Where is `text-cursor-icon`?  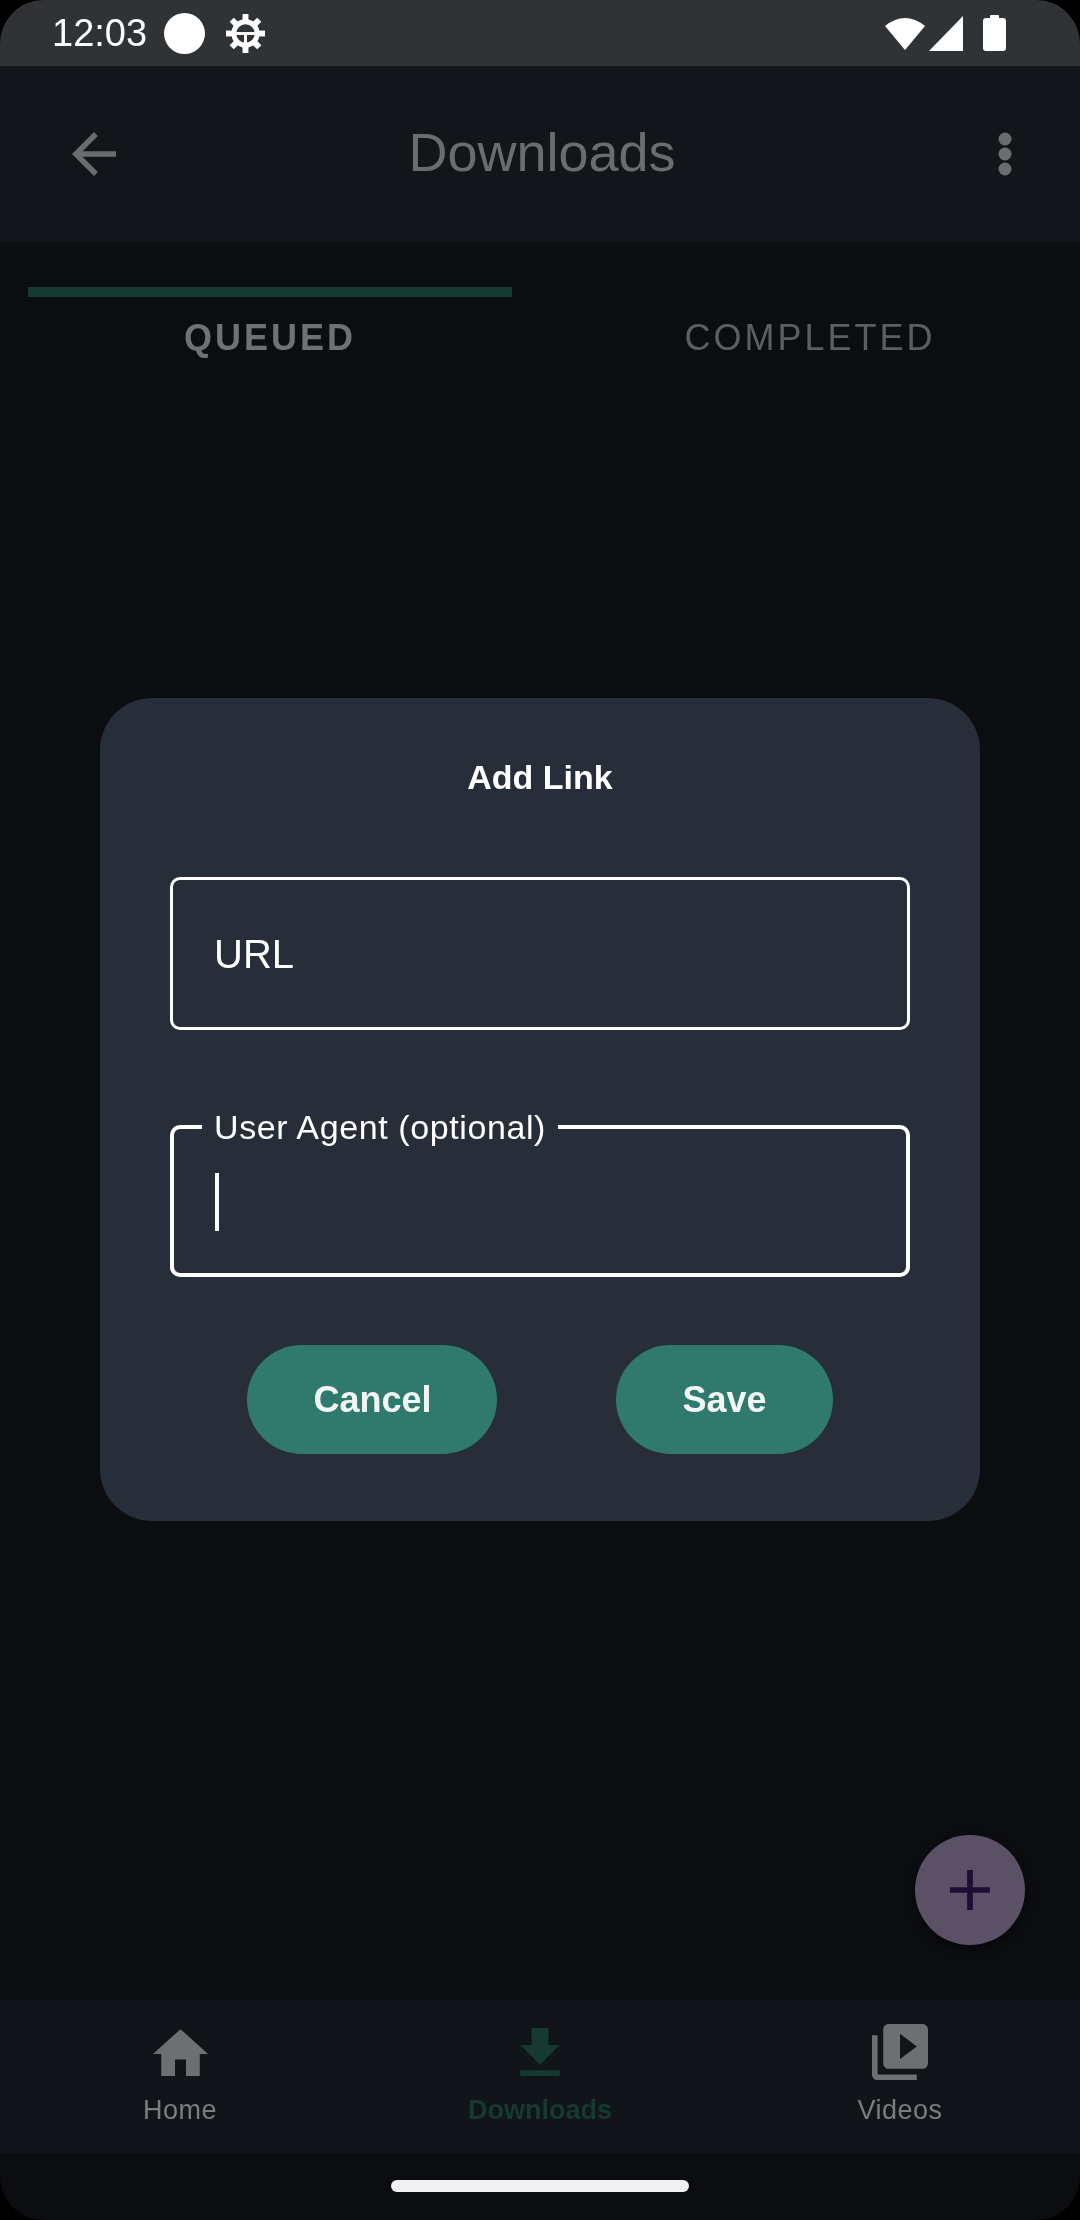
text-cursor-icon is located at coordinates (217, 1202).